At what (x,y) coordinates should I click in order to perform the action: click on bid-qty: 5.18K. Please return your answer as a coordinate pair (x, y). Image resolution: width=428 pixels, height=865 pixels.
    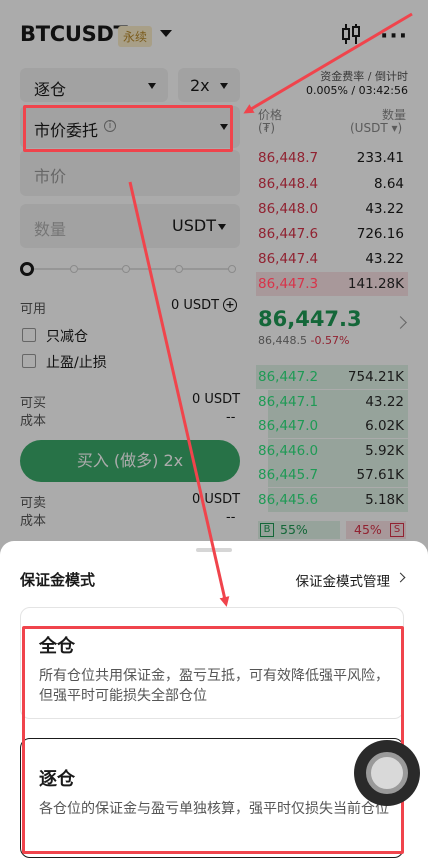
    Looking at the image, I should click on (384, 500).